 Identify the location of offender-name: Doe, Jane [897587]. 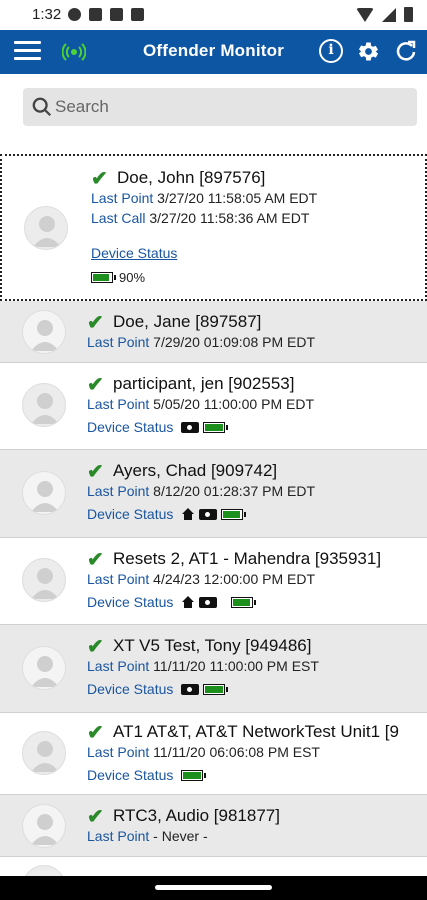
(187, 321).